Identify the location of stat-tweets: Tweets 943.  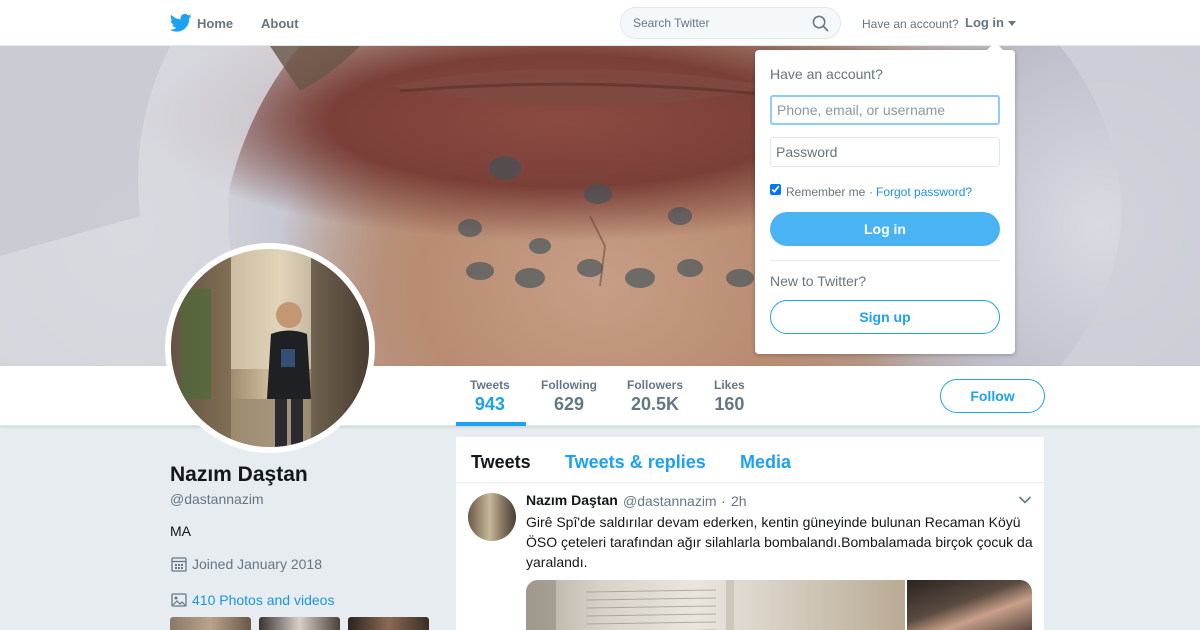
(490, 396).